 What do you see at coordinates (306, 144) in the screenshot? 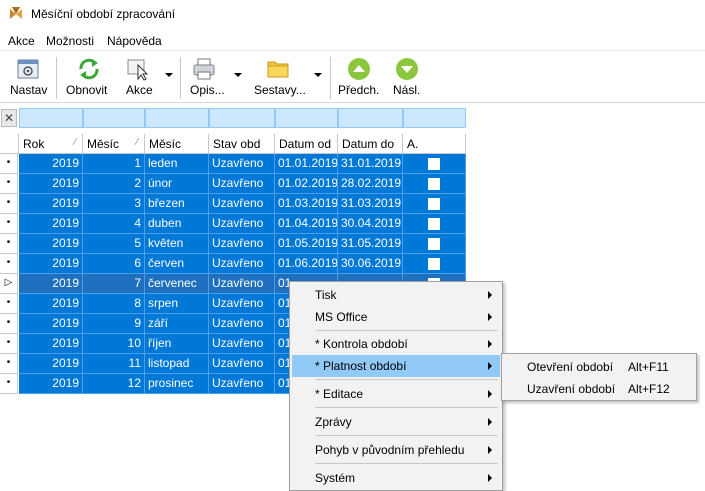
I see `column-header-datum-od: Datum od` at bounding box center [306, 144].